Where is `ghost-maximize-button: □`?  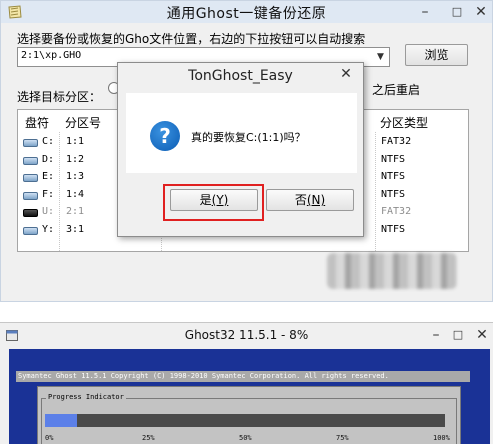 ghost-maximize-button: □ is located at coordinates (458, 335).